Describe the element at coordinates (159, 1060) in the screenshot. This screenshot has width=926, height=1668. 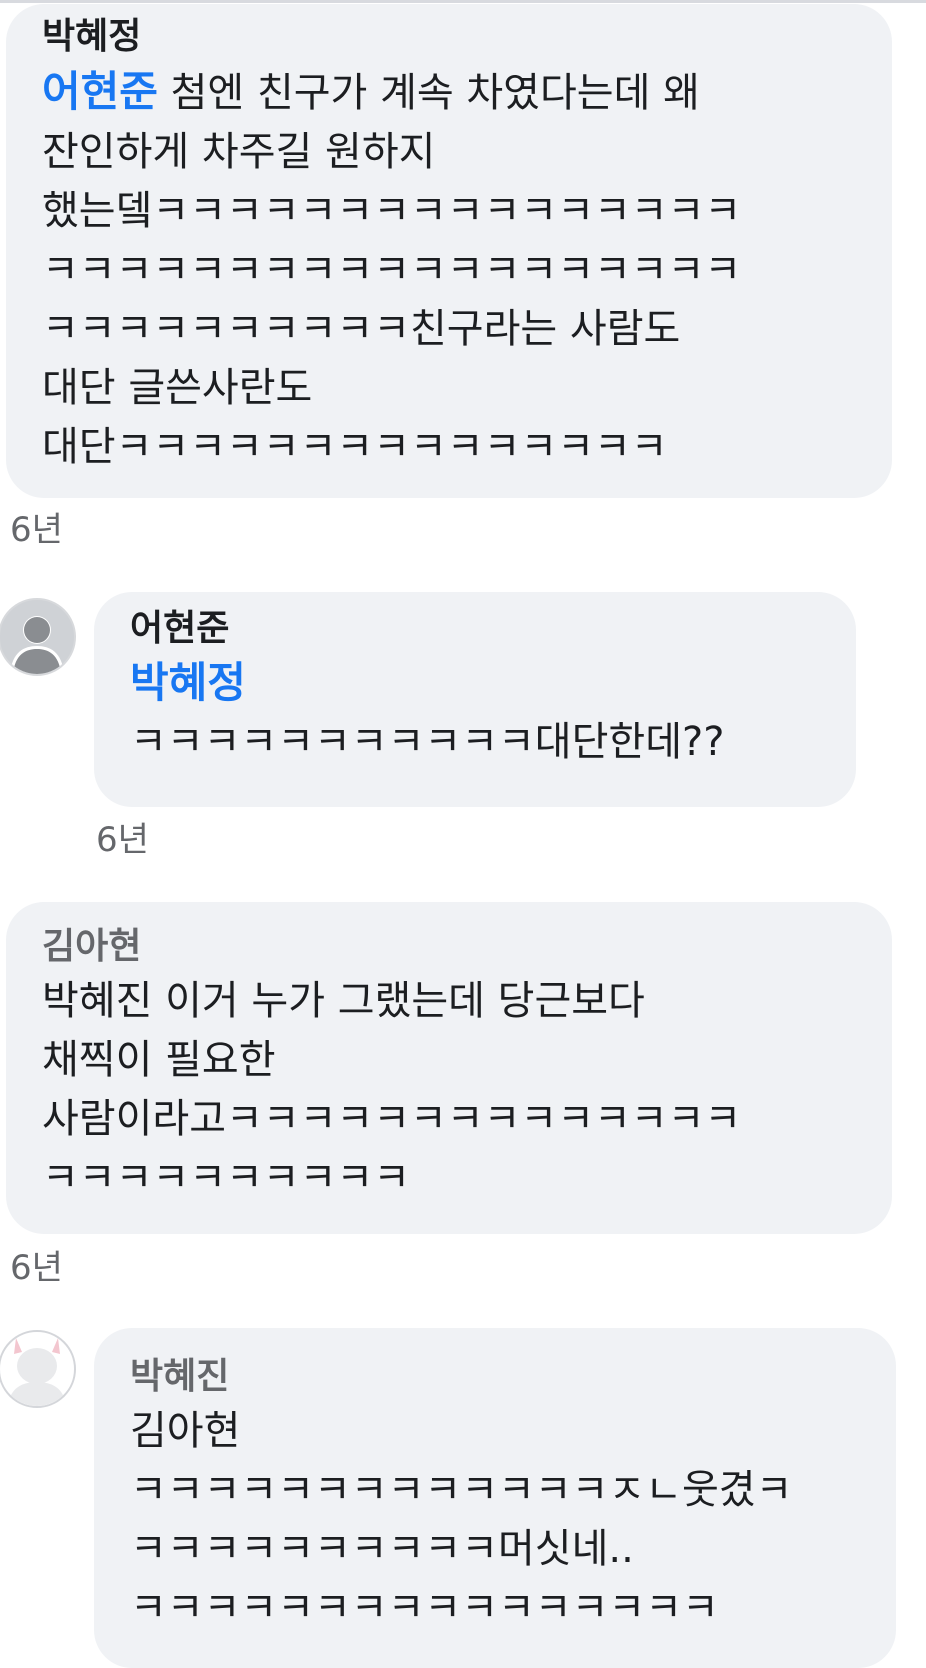
I see `comment-text-line: 채찍이 필요한` at that location.